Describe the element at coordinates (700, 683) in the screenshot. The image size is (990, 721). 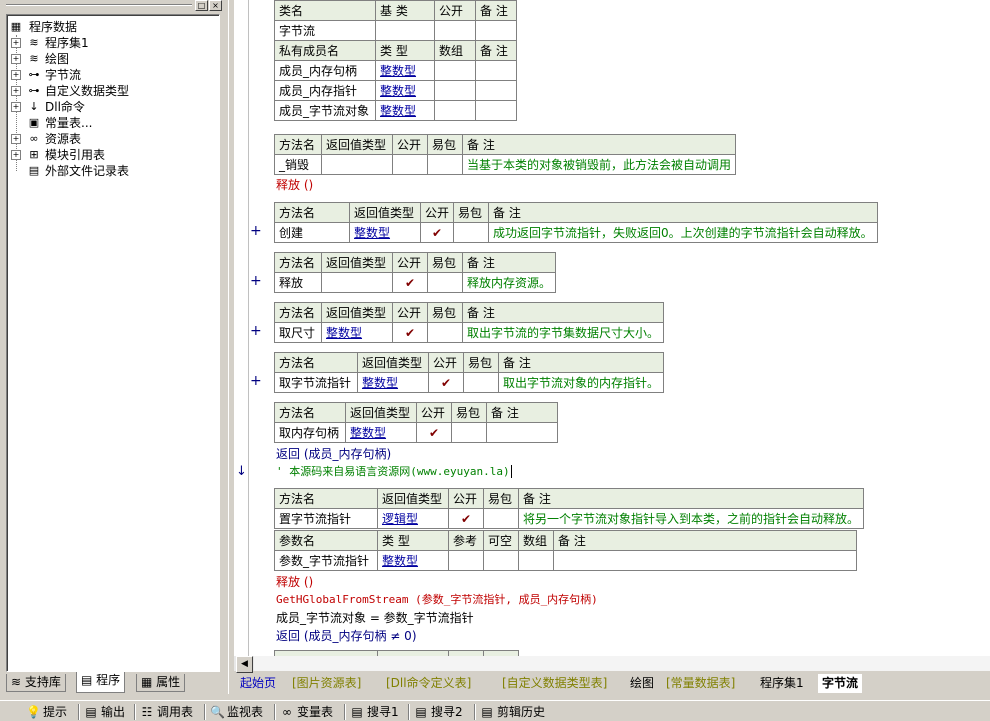
I see `tab-constants: [常量数据表]` at that location.